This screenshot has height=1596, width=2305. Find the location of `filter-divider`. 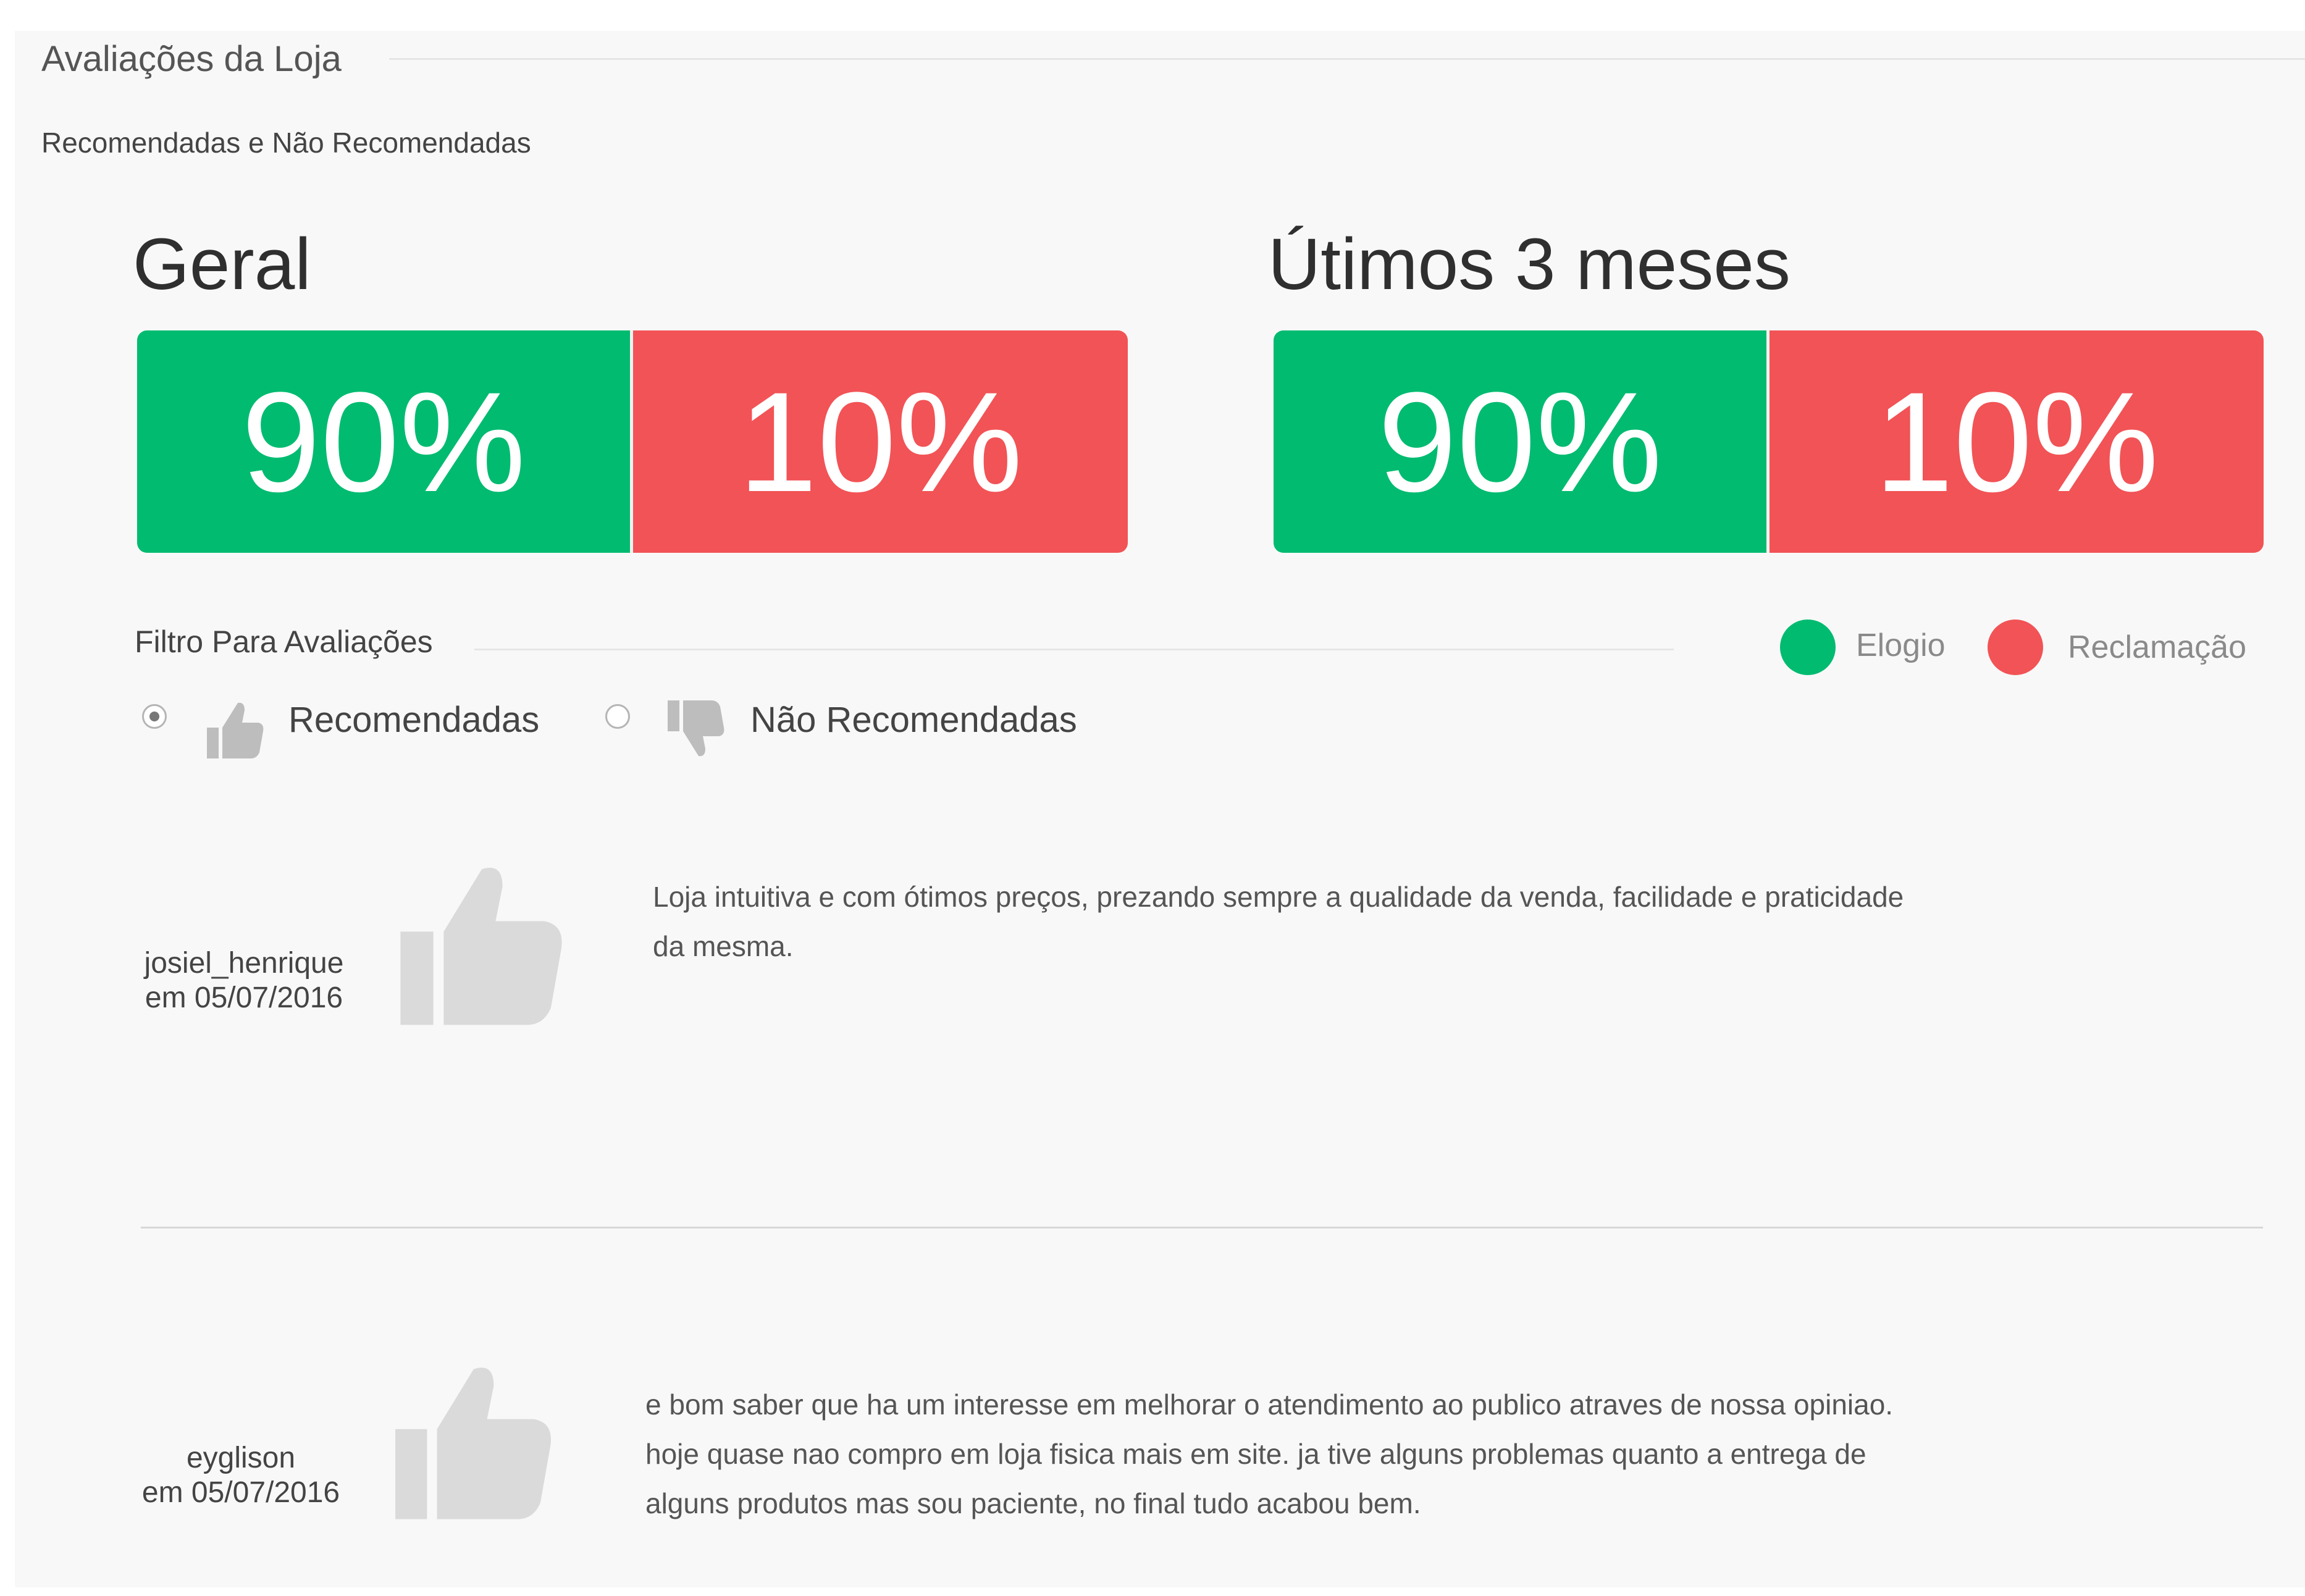

filter-divider is located at coordinates (1074, 650).